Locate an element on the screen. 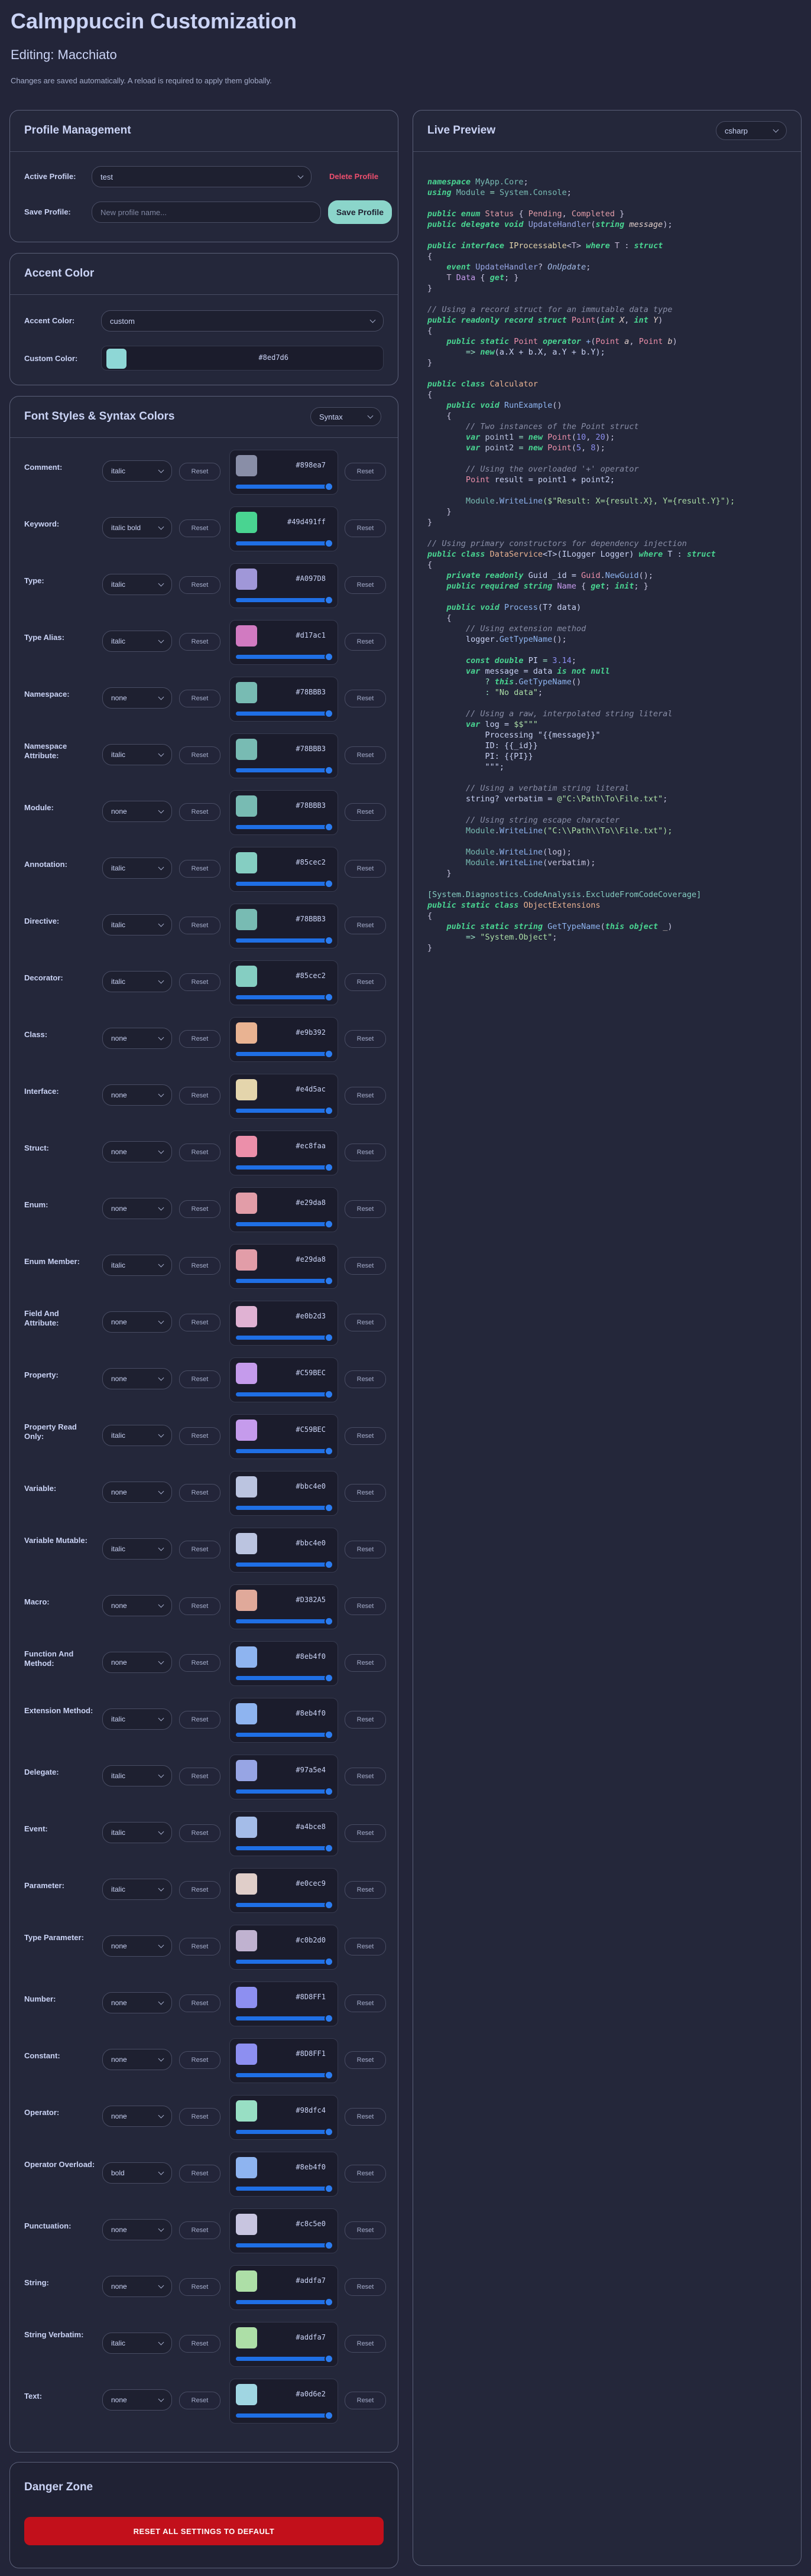 The width and height of the screenshot is (811, 2576). font-style-select: italic bold is located at coordinates (137, 527).